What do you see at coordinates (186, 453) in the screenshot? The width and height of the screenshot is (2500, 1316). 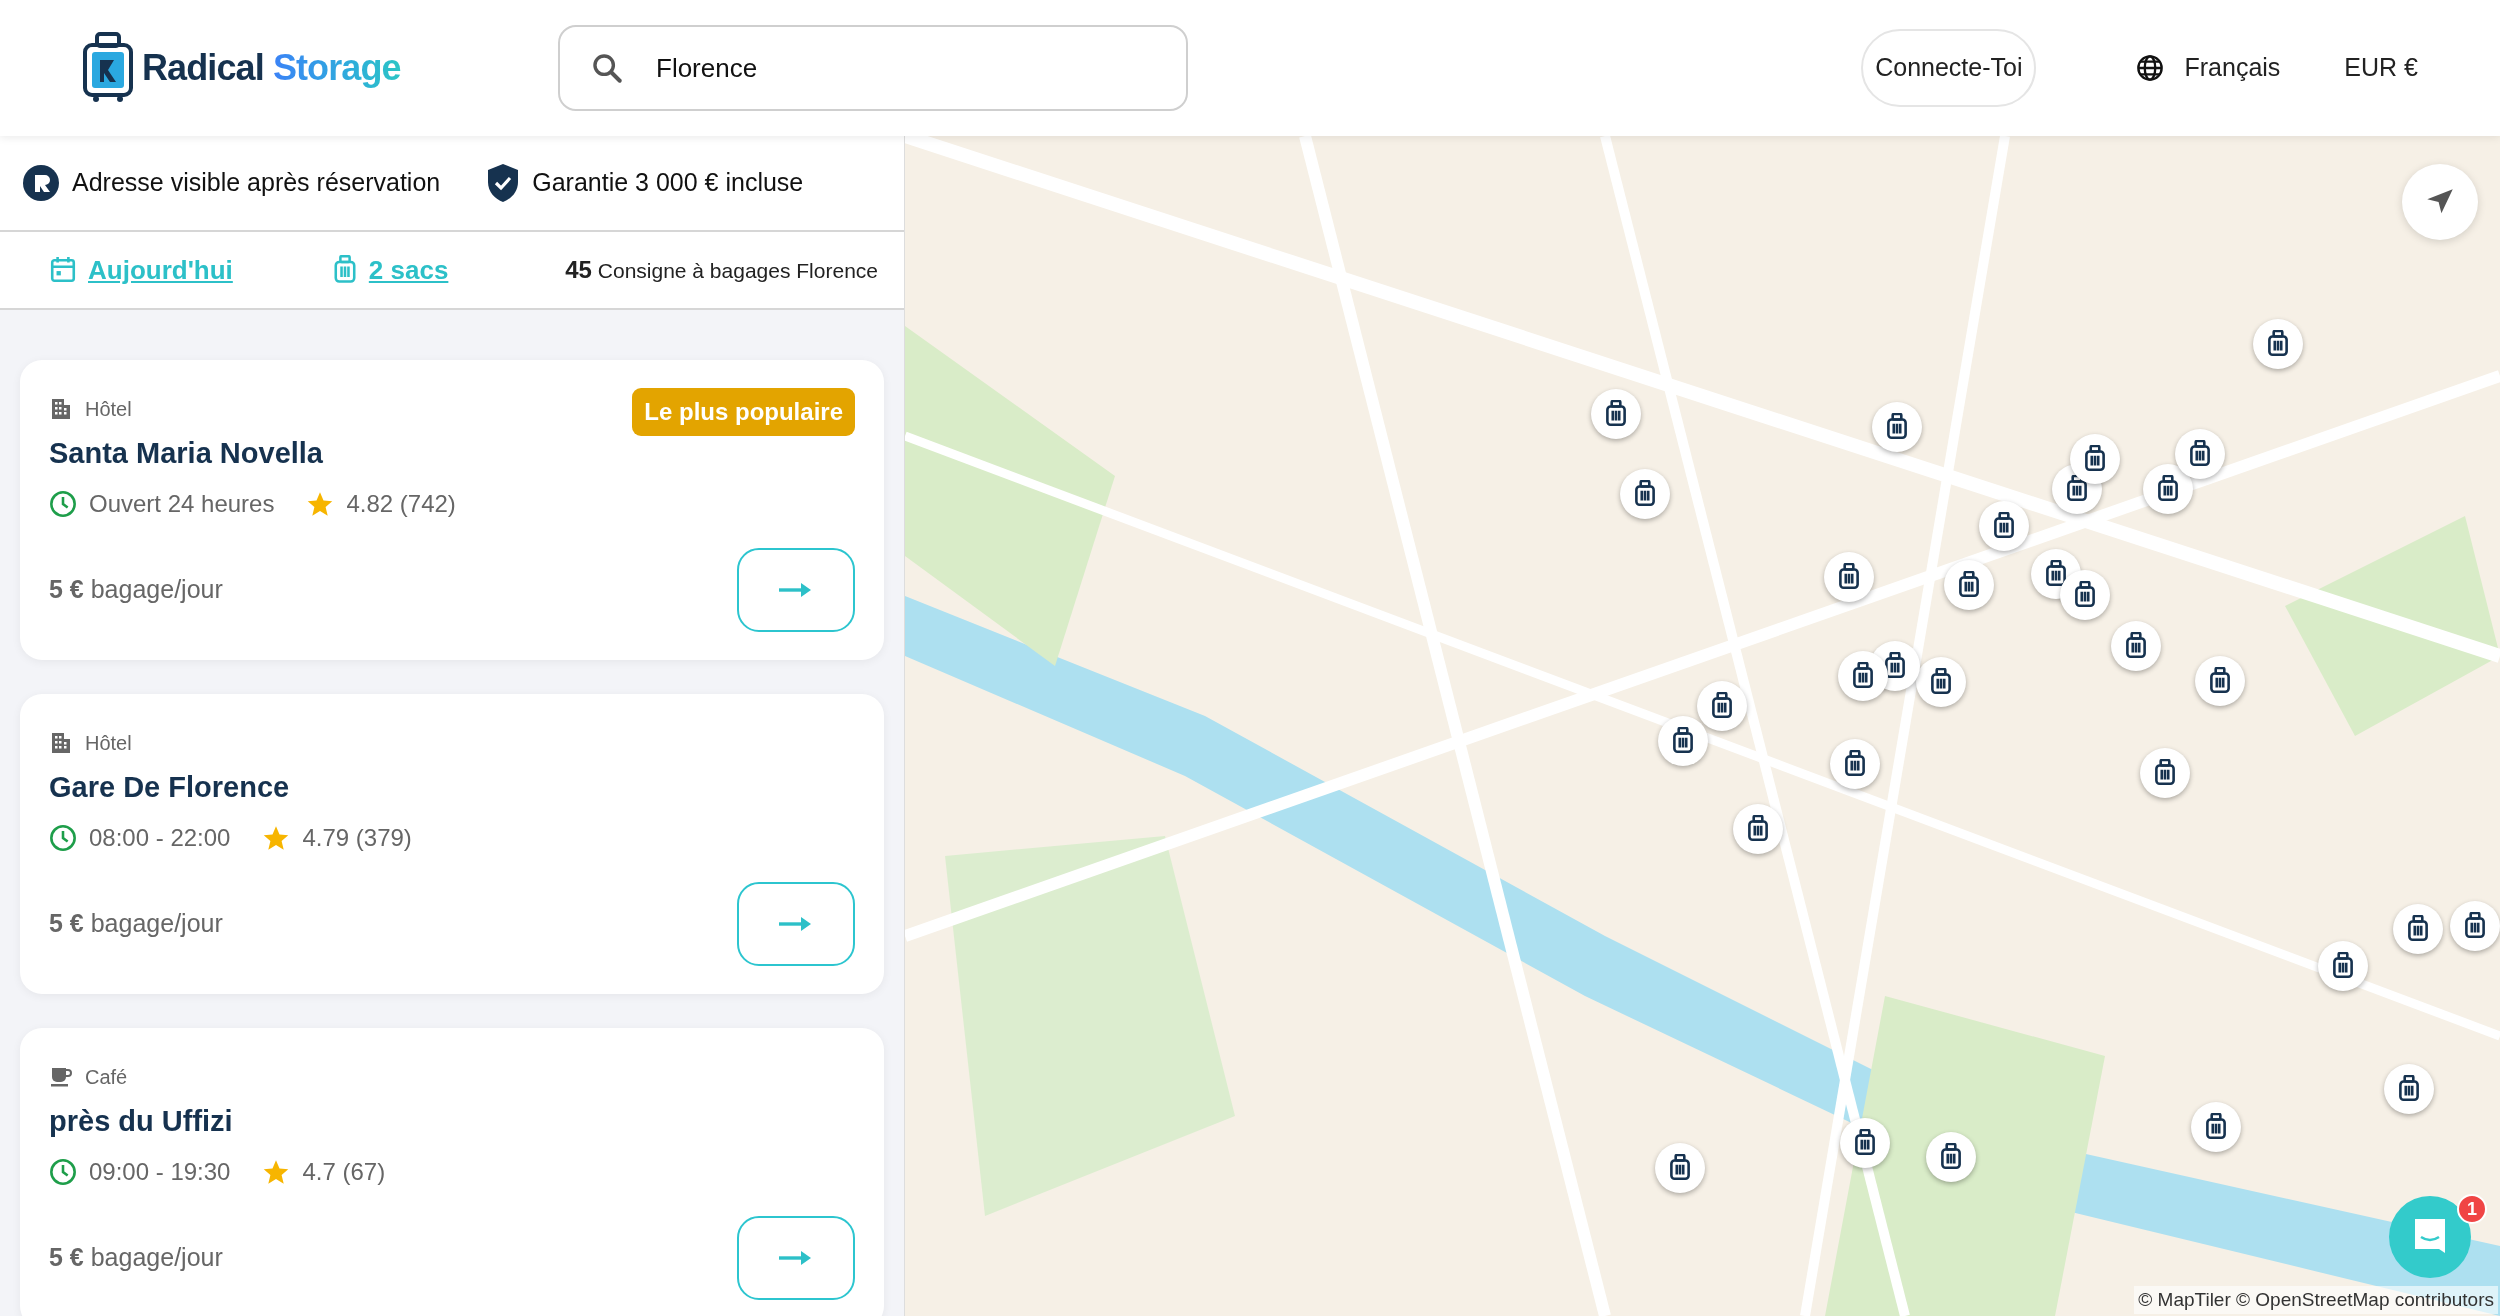 I see `listing-name: Santa Maria Novella` at bounding box center [186, 453].